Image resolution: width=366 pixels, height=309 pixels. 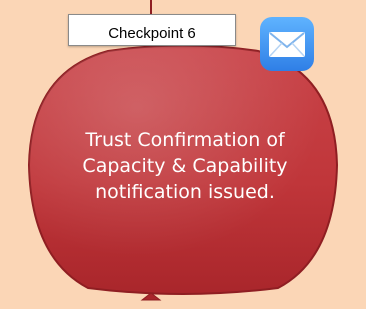 I want to click on node-caption-line-3: notification issued., so click(x=185, y=192).